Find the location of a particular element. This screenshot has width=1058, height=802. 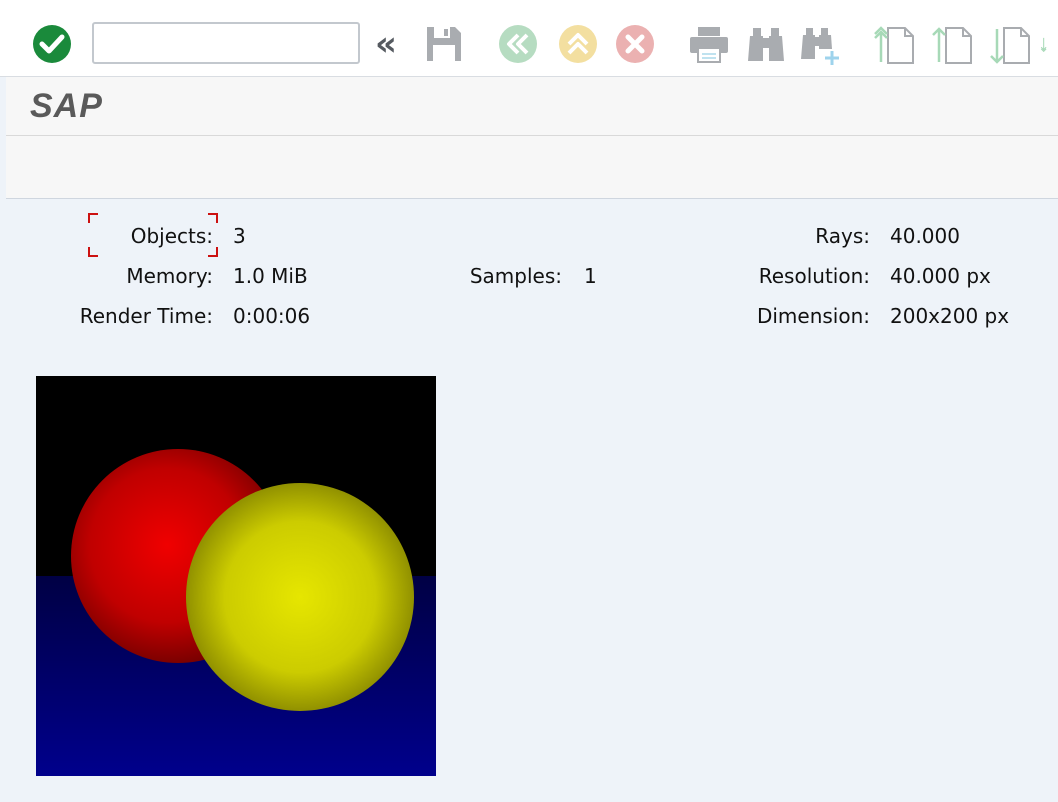

page-up-icon is located at coordinates (952, 45).